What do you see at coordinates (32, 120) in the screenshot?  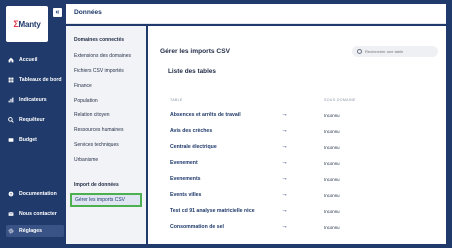 I see `sidebar-item-label: Requêteur` at bounding box center [32, 120].